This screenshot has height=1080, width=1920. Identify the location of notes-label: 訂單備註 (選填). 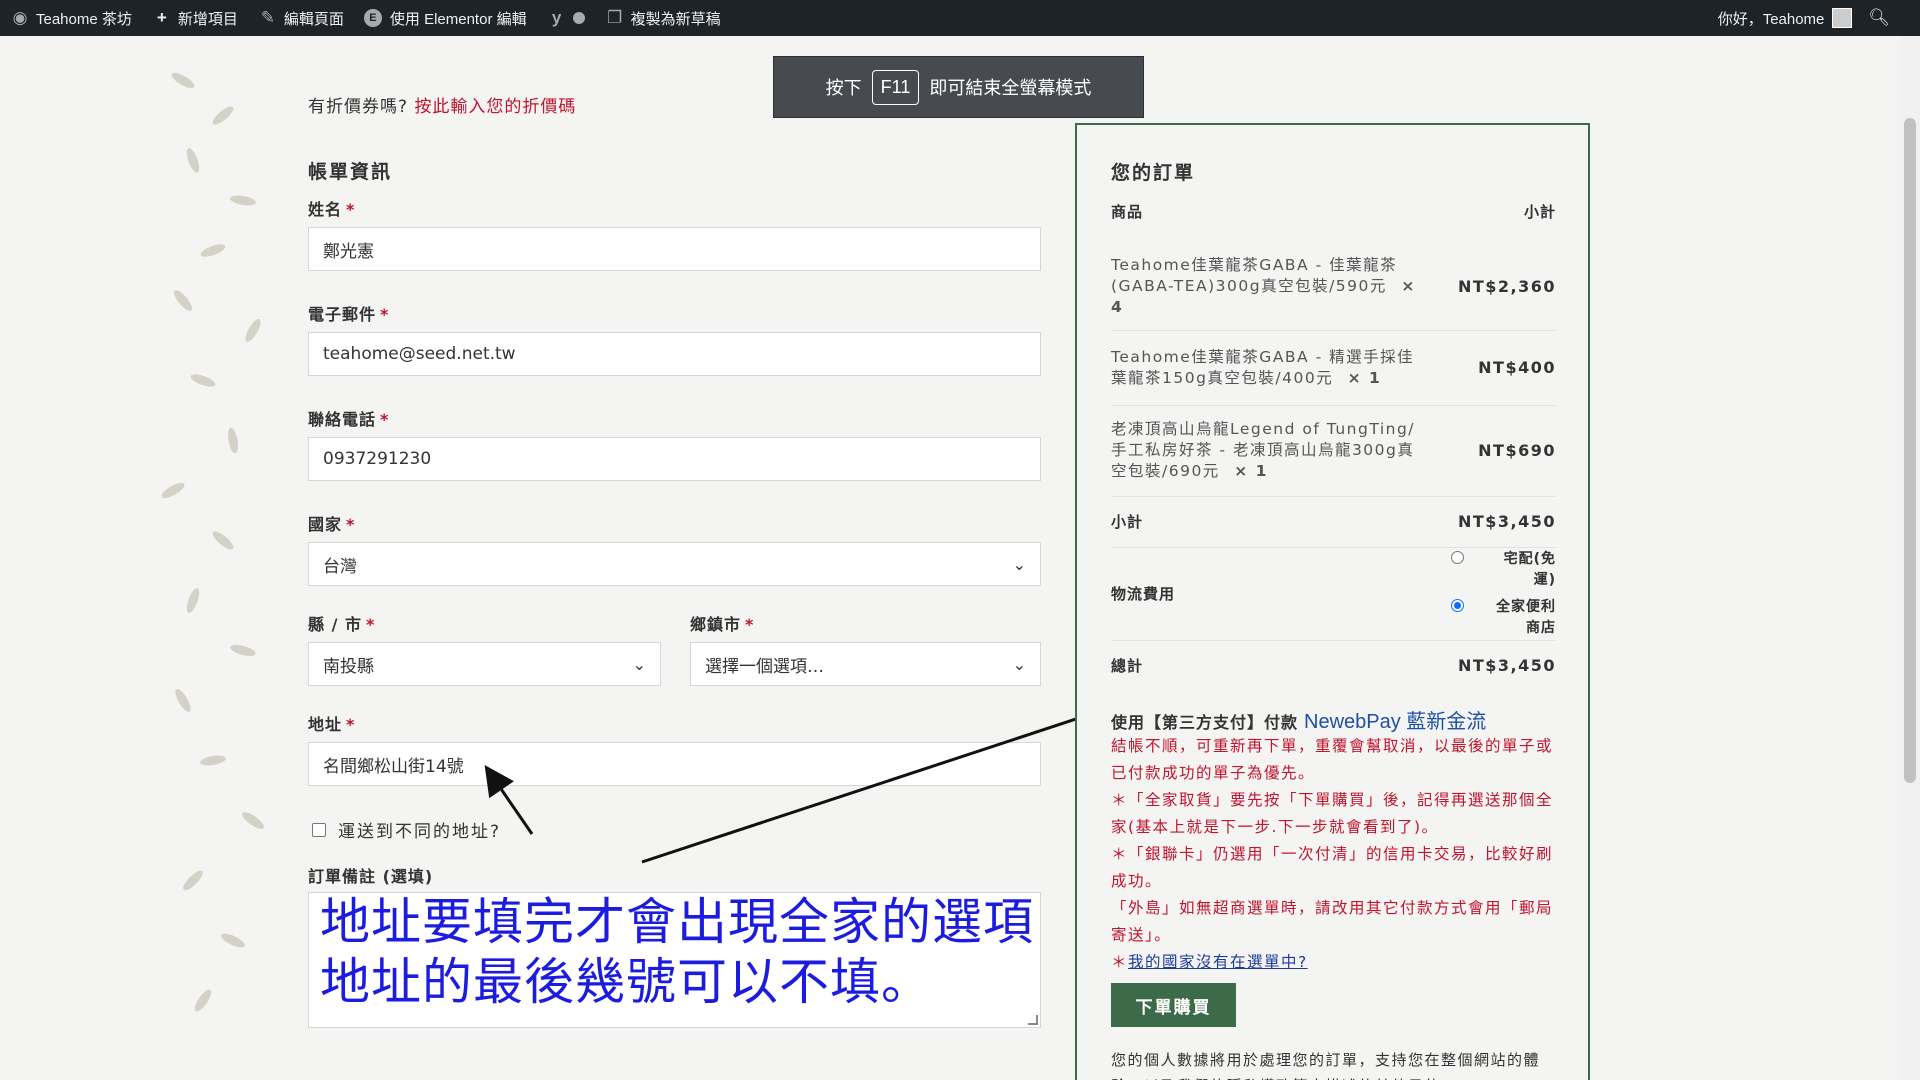
(371, 876).